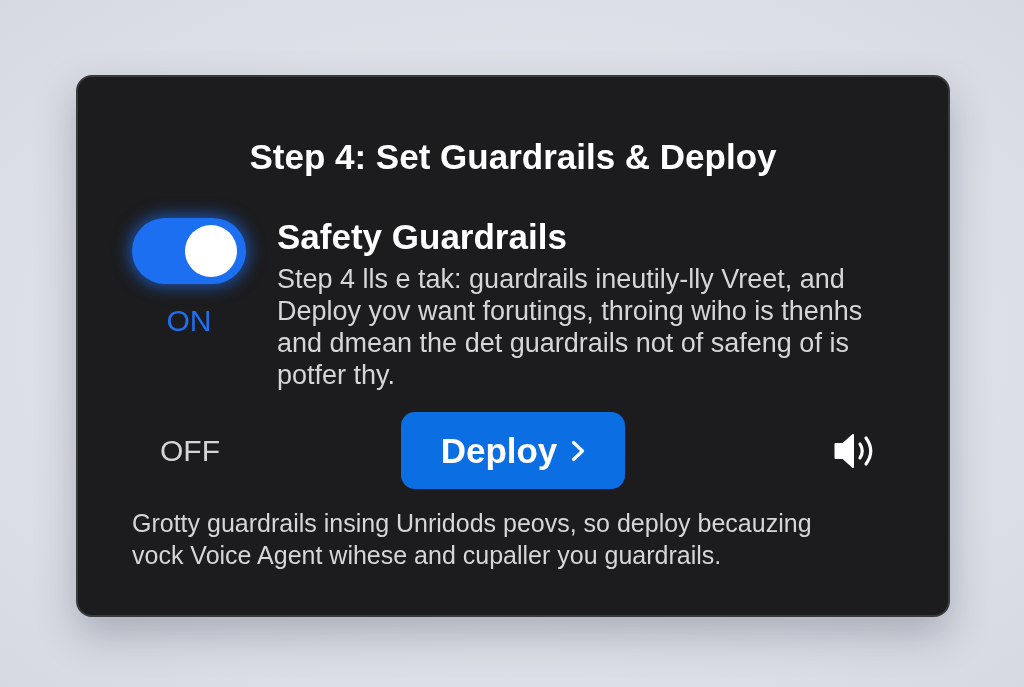 The width and height of the screenshot is (1024, 687). What do you see at coordinates (189, 321) in the screenshot?
I see `toggle-state-label: ON` at bounding box center [189, 321].